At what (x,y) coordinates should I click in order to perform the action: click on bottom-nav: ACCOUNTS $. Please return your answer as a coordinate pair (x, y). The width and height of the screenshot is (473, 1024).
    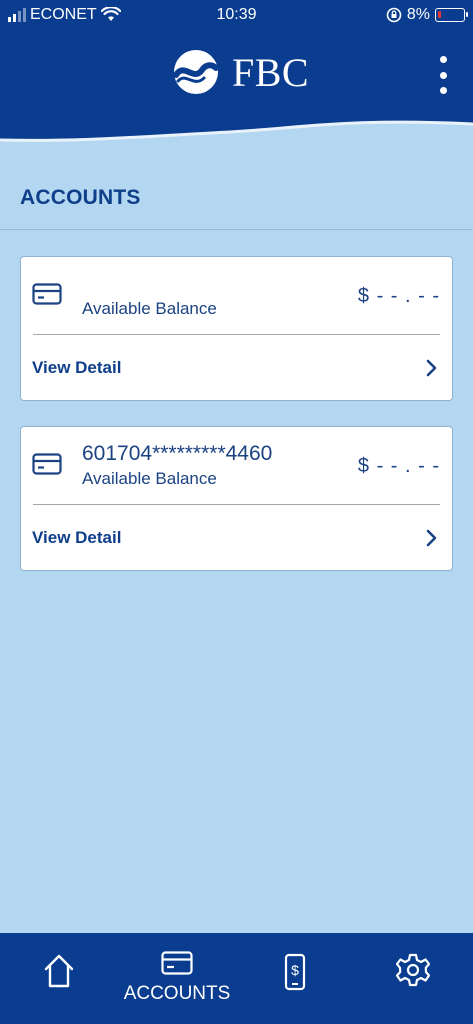
    Looking at the image, I should click on (236, 978).